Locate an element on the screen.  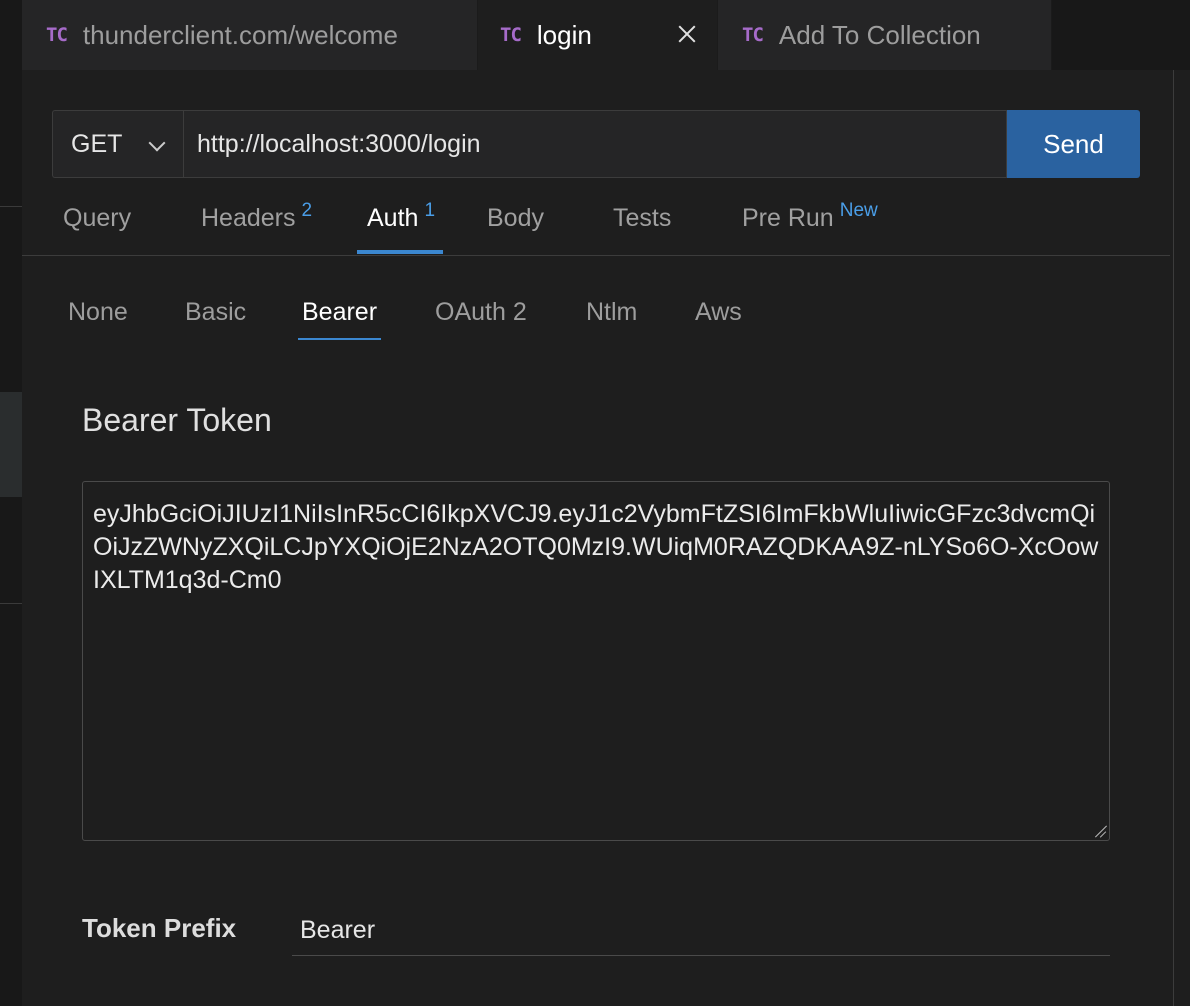
tab-pre-run: Pre Run New is located at coordinates (810, 216).